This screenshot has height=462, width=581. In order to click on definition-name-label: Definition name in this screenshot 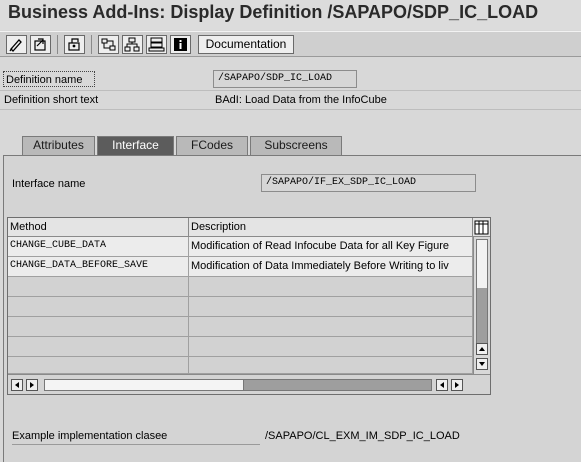, I will do `click(49, 79)`.